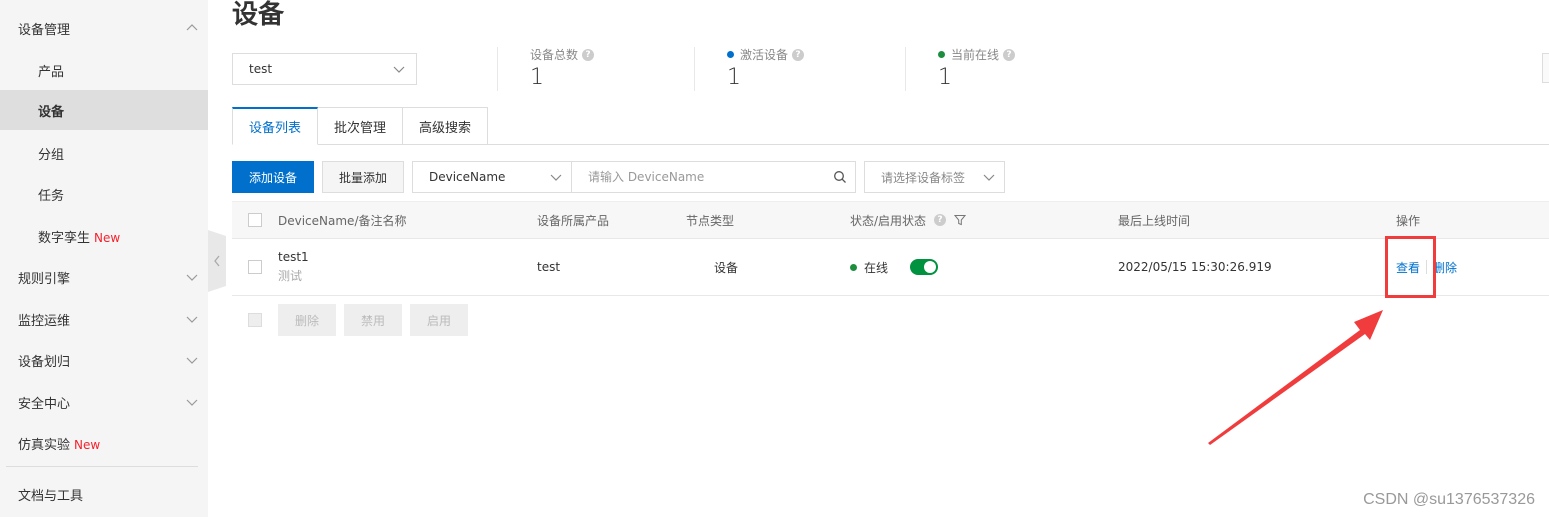  Describe the element at coordinates (342, 220) in the screenshot. I see `column-header-name: DeviceName/备注名称` at that location.